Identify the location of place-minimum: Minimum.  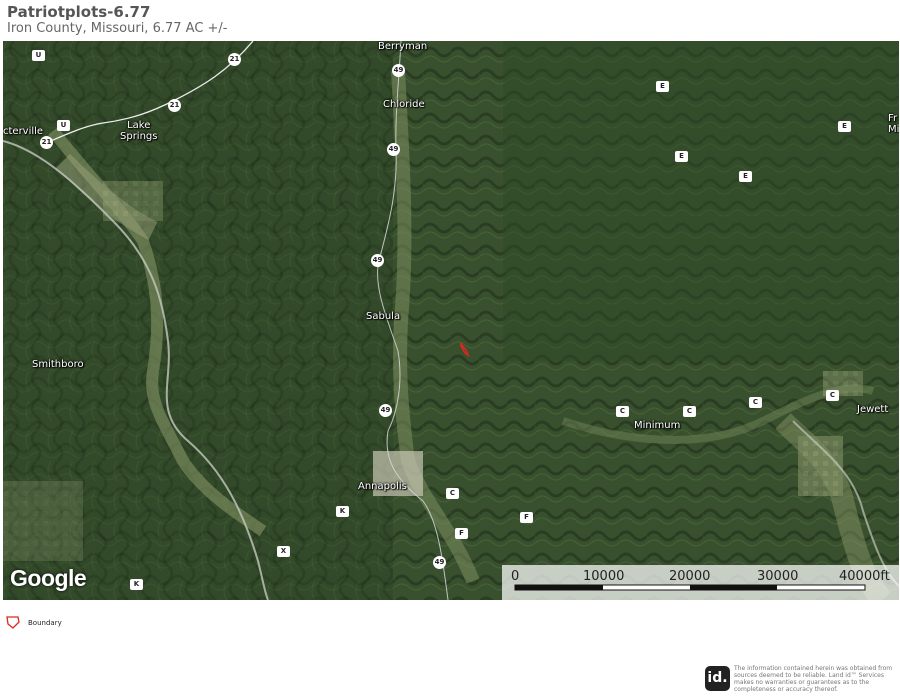
(657, 425).